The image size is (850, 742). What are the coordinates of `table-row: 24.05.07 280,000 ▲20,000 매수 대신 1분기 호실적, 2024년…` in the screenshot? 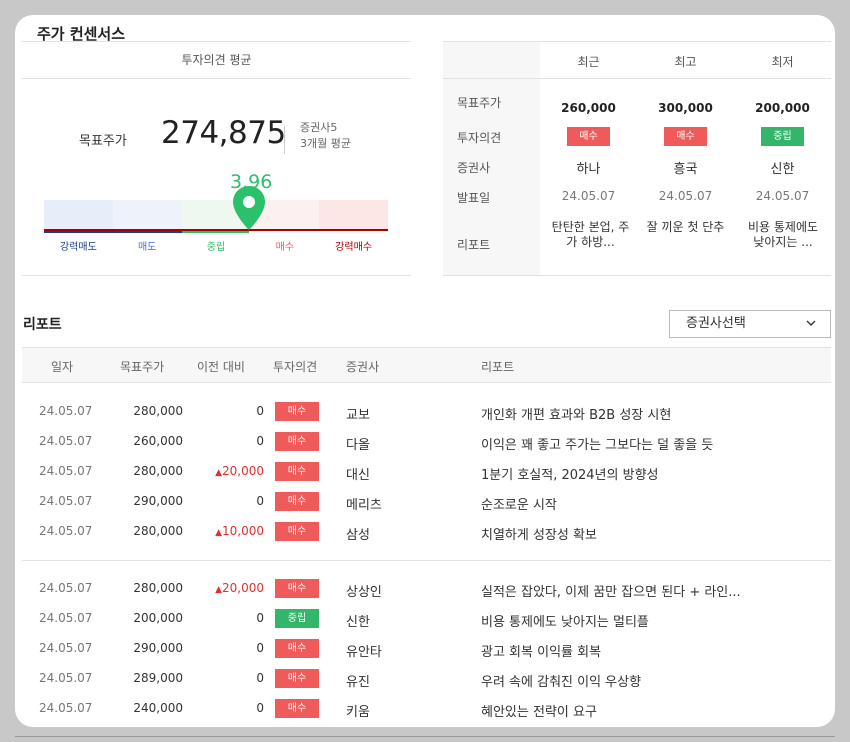 It's located at (426, 472).